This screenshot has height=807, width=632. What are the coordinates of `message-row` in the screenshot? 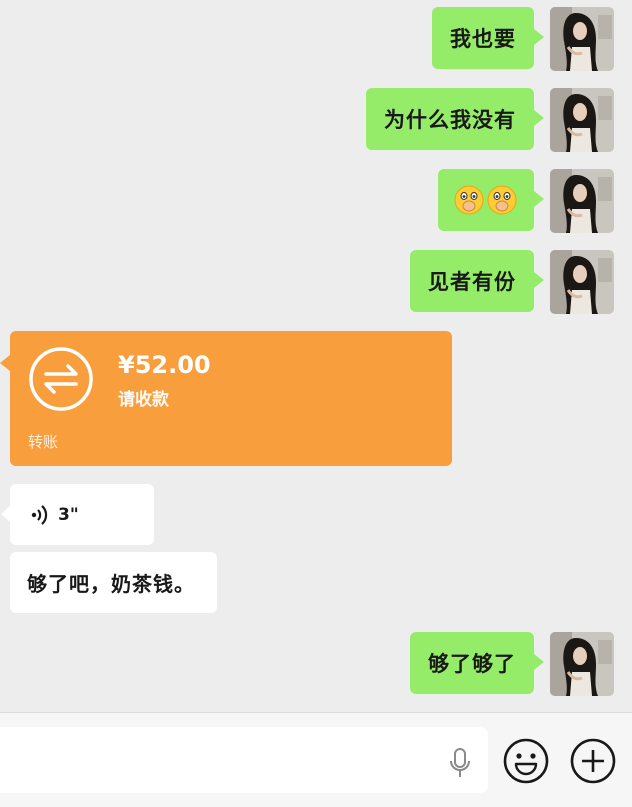 It's located at (526, 201).